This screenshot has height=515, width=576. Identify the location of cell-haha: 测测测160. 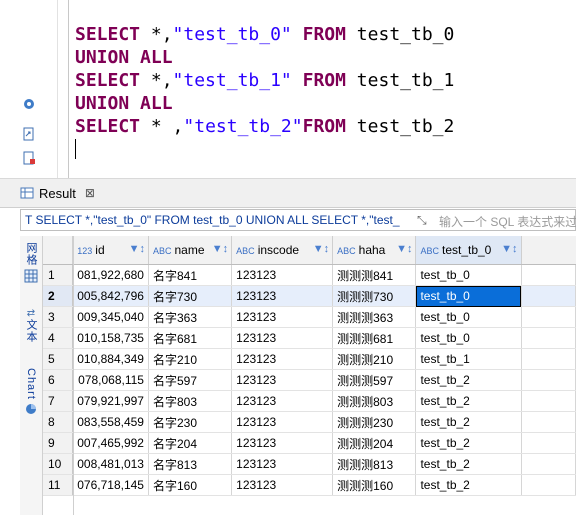
(374, 485).